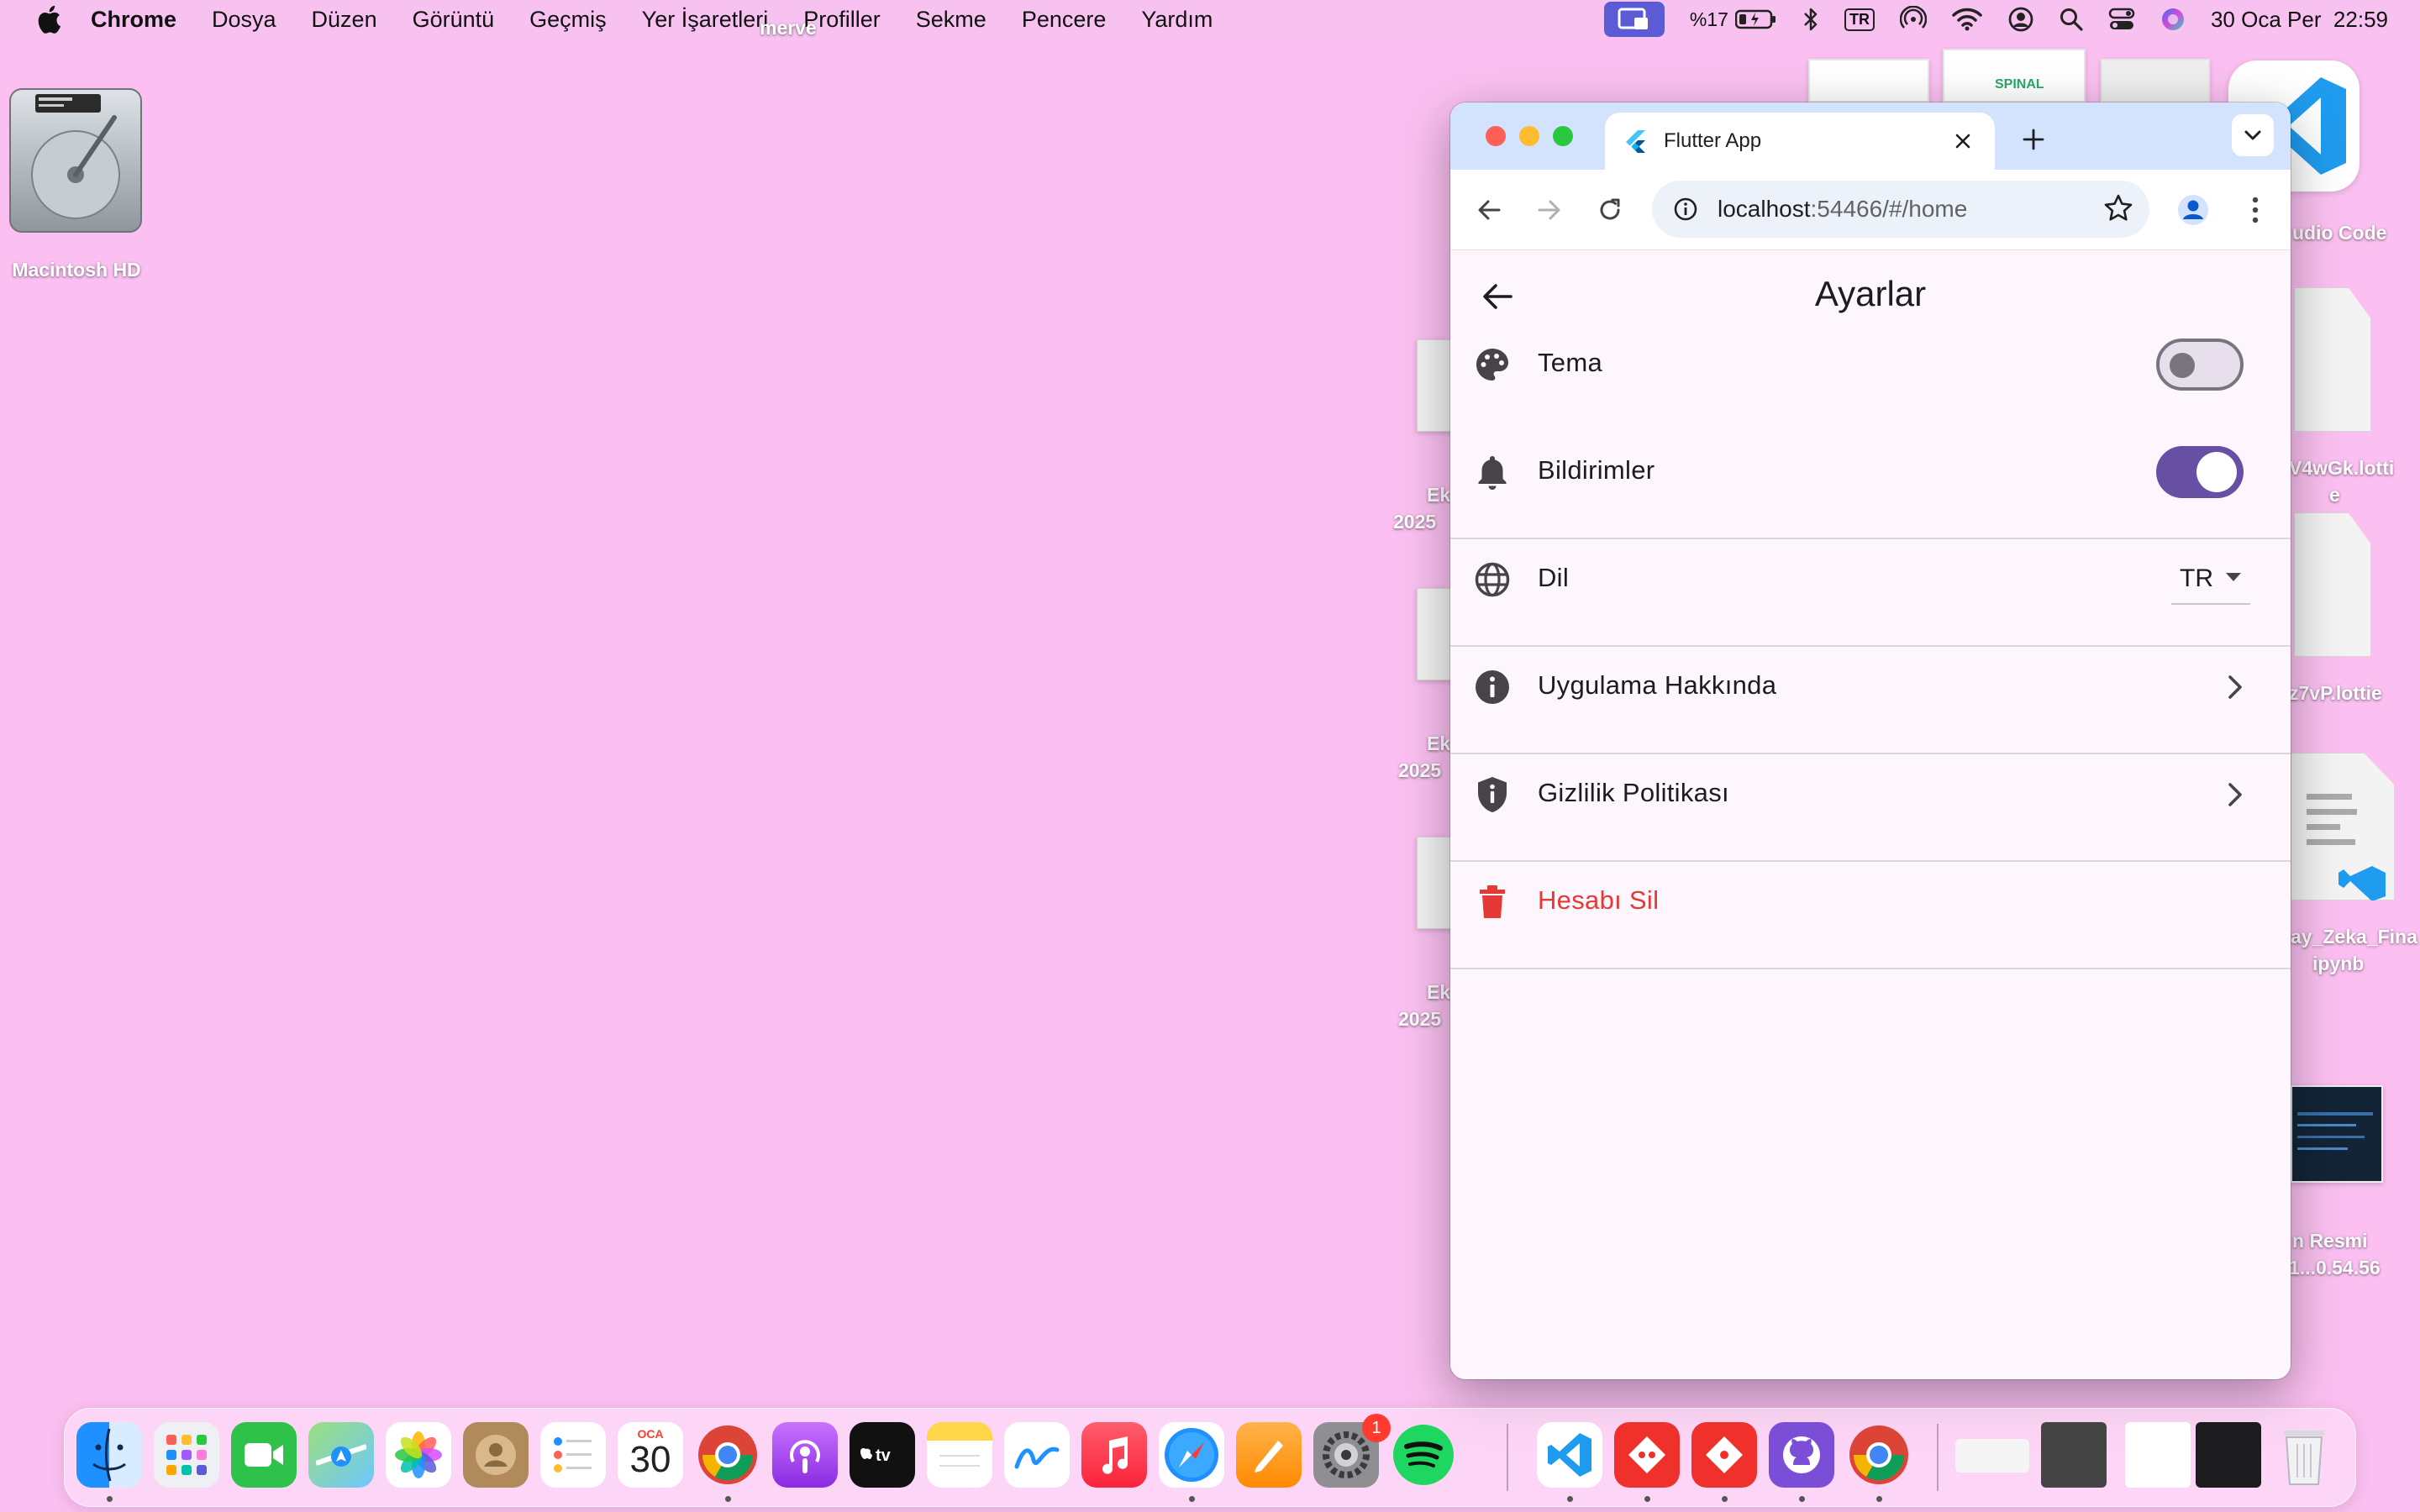 Image resolution: width=2420 pixels, height=1512 pixels. What do you see at coordinates (2200, 365) in the screenshot?
I see `tema-switch` at bounding box center [2200, 365].